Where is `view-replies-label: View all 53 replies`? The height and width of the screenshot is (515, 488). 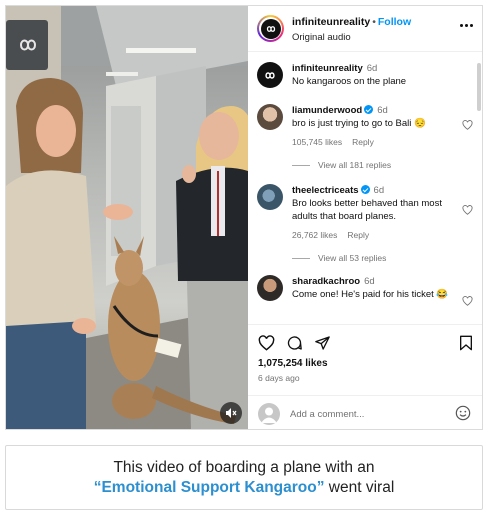
view-replies-label: View all 53 replies is located at coordinates (352, 258).